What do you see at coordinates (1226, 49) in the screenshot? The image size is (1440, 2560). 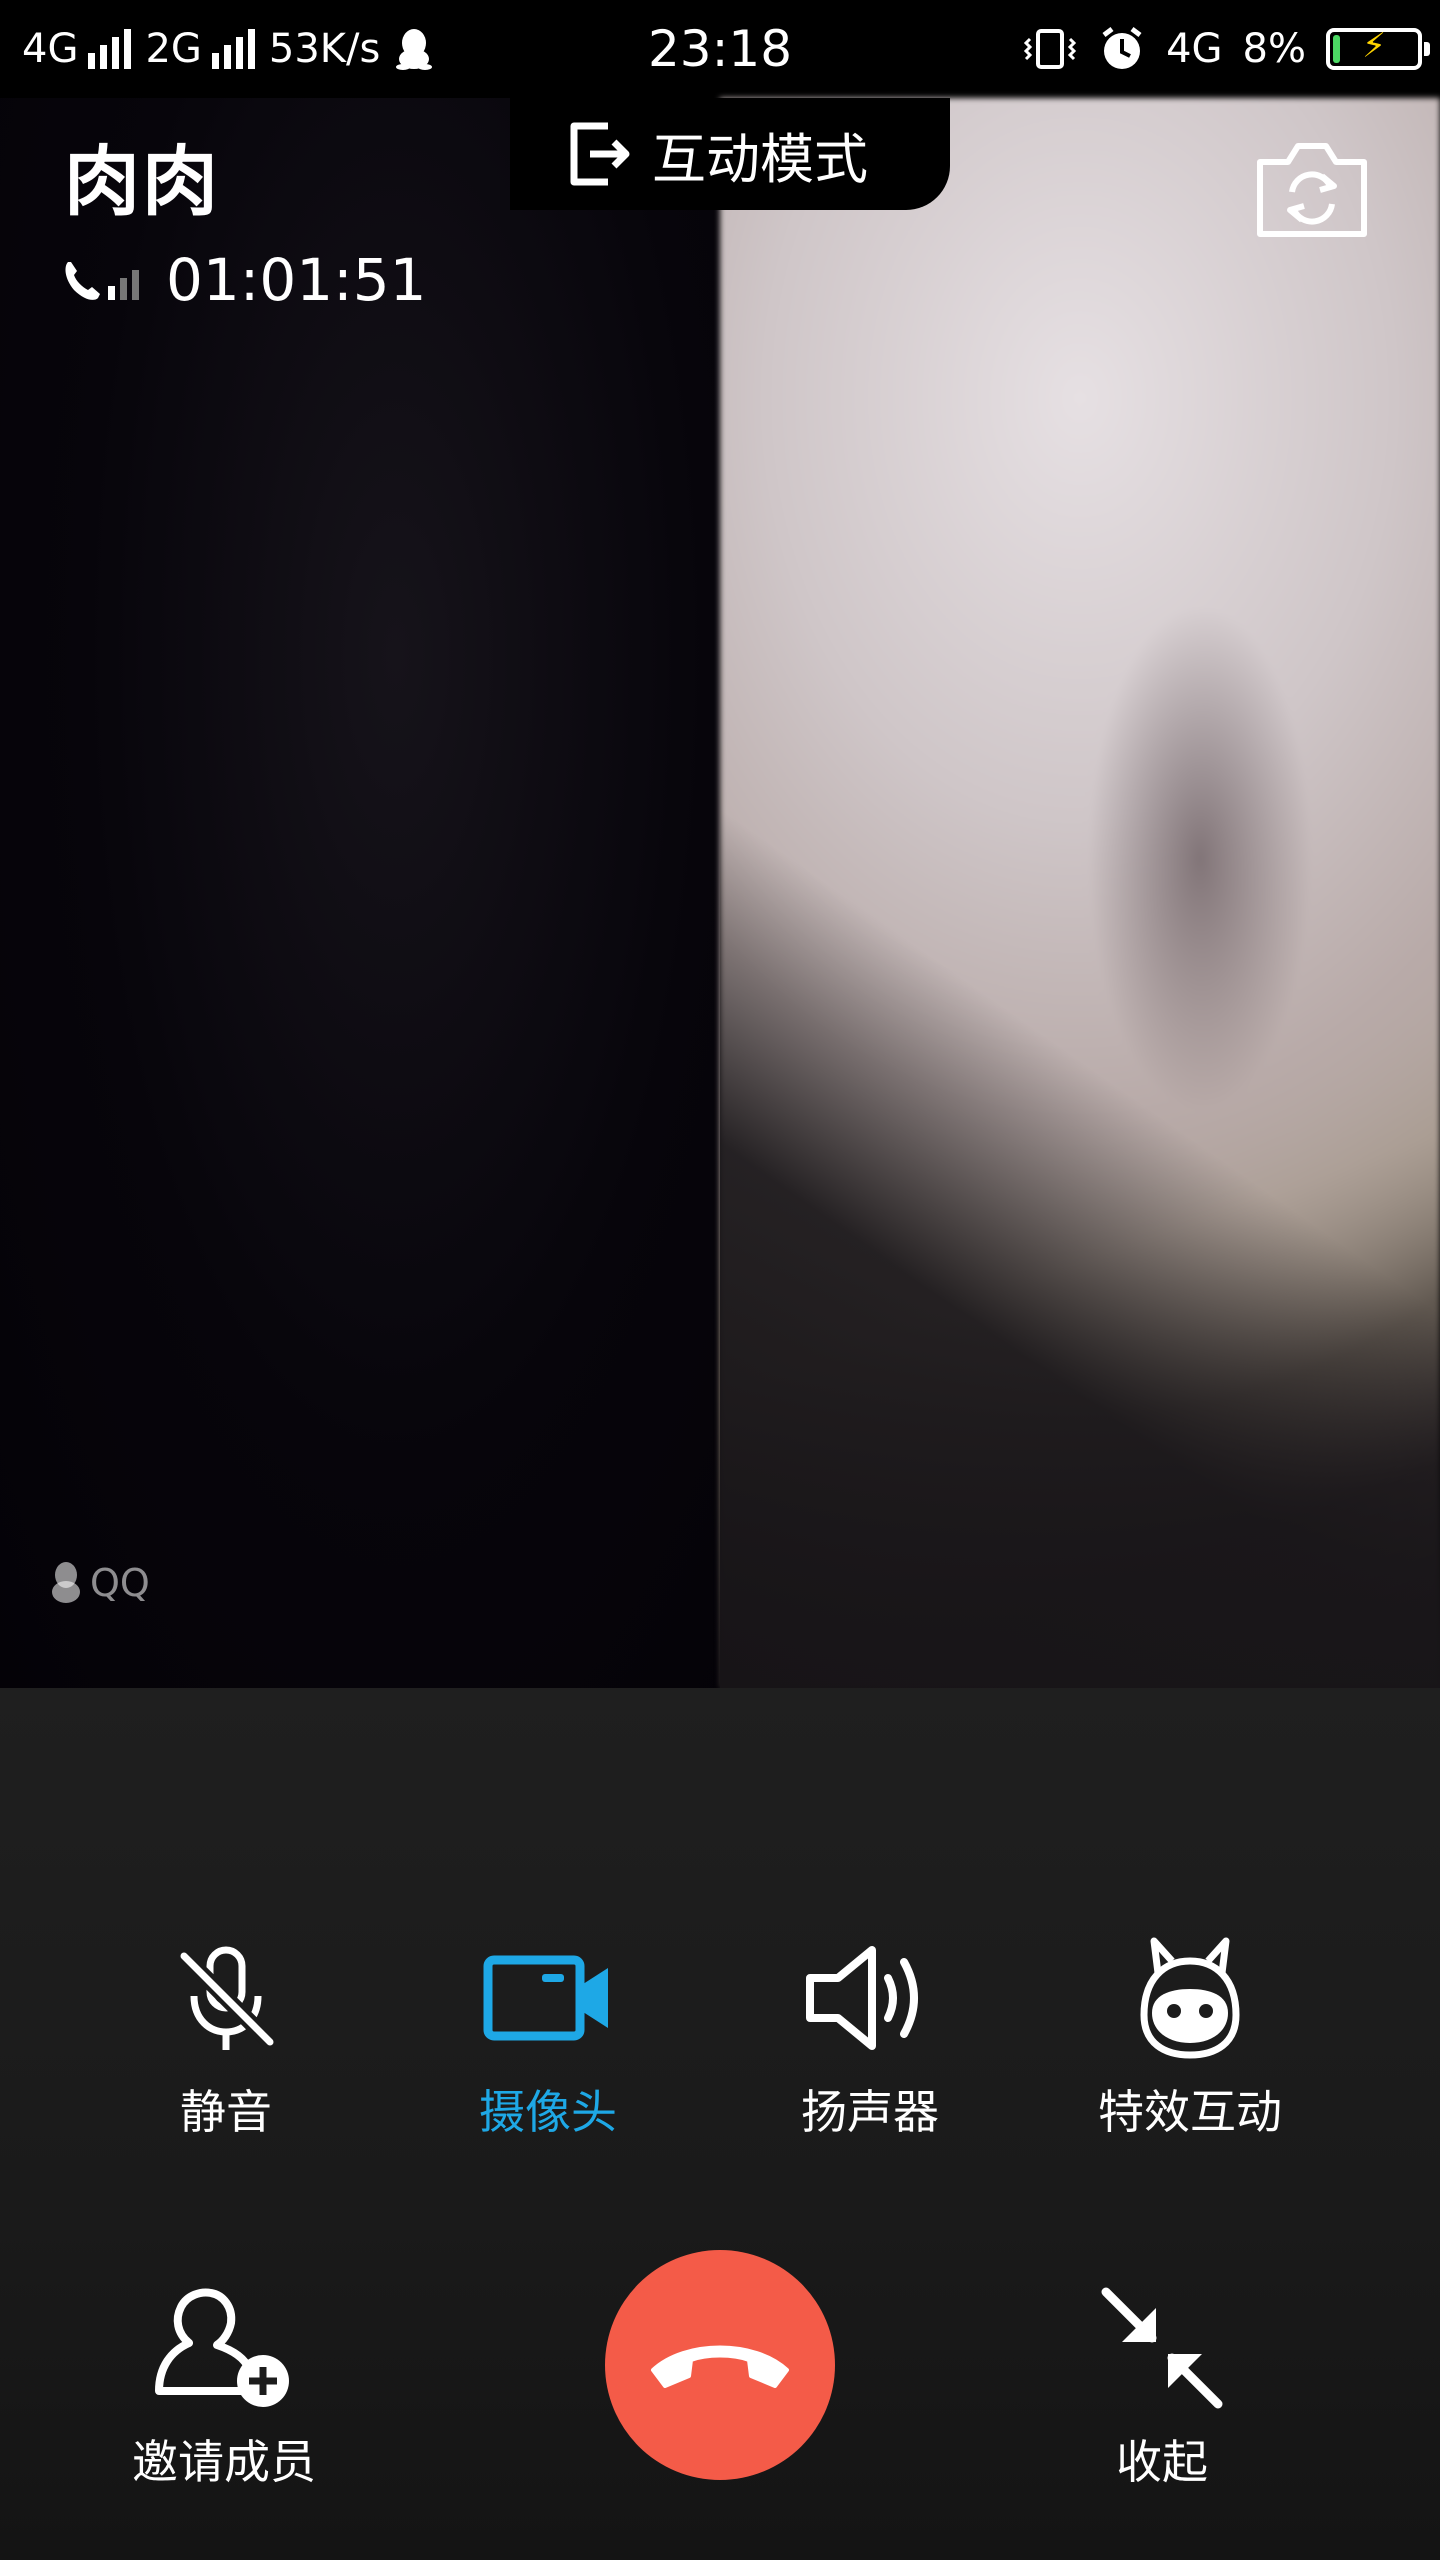 I see `status-right: 4G 8% ⚡` at bounding box center [1226, 49].